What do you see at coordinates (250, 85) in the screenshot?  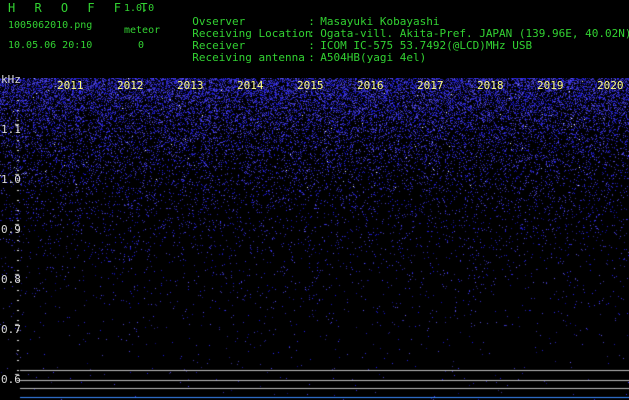 I see `year-label: 2014` at bounding box center [250, 85].